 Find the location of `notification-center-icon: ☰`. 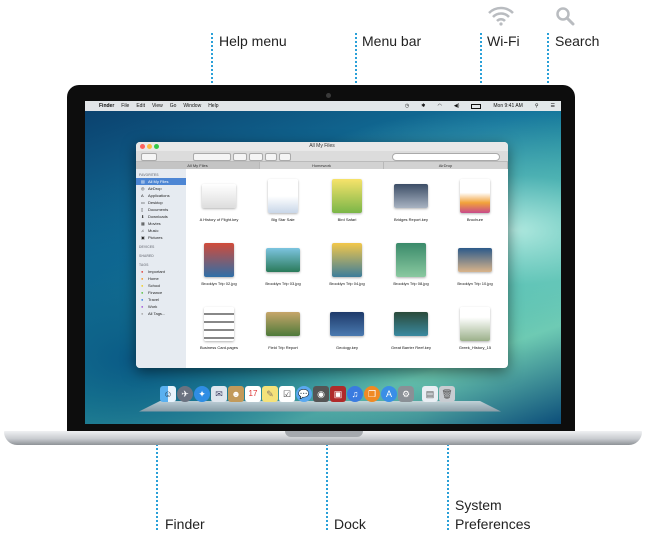

notification-center-icon: ☰ is located at coordinates (553, 106).